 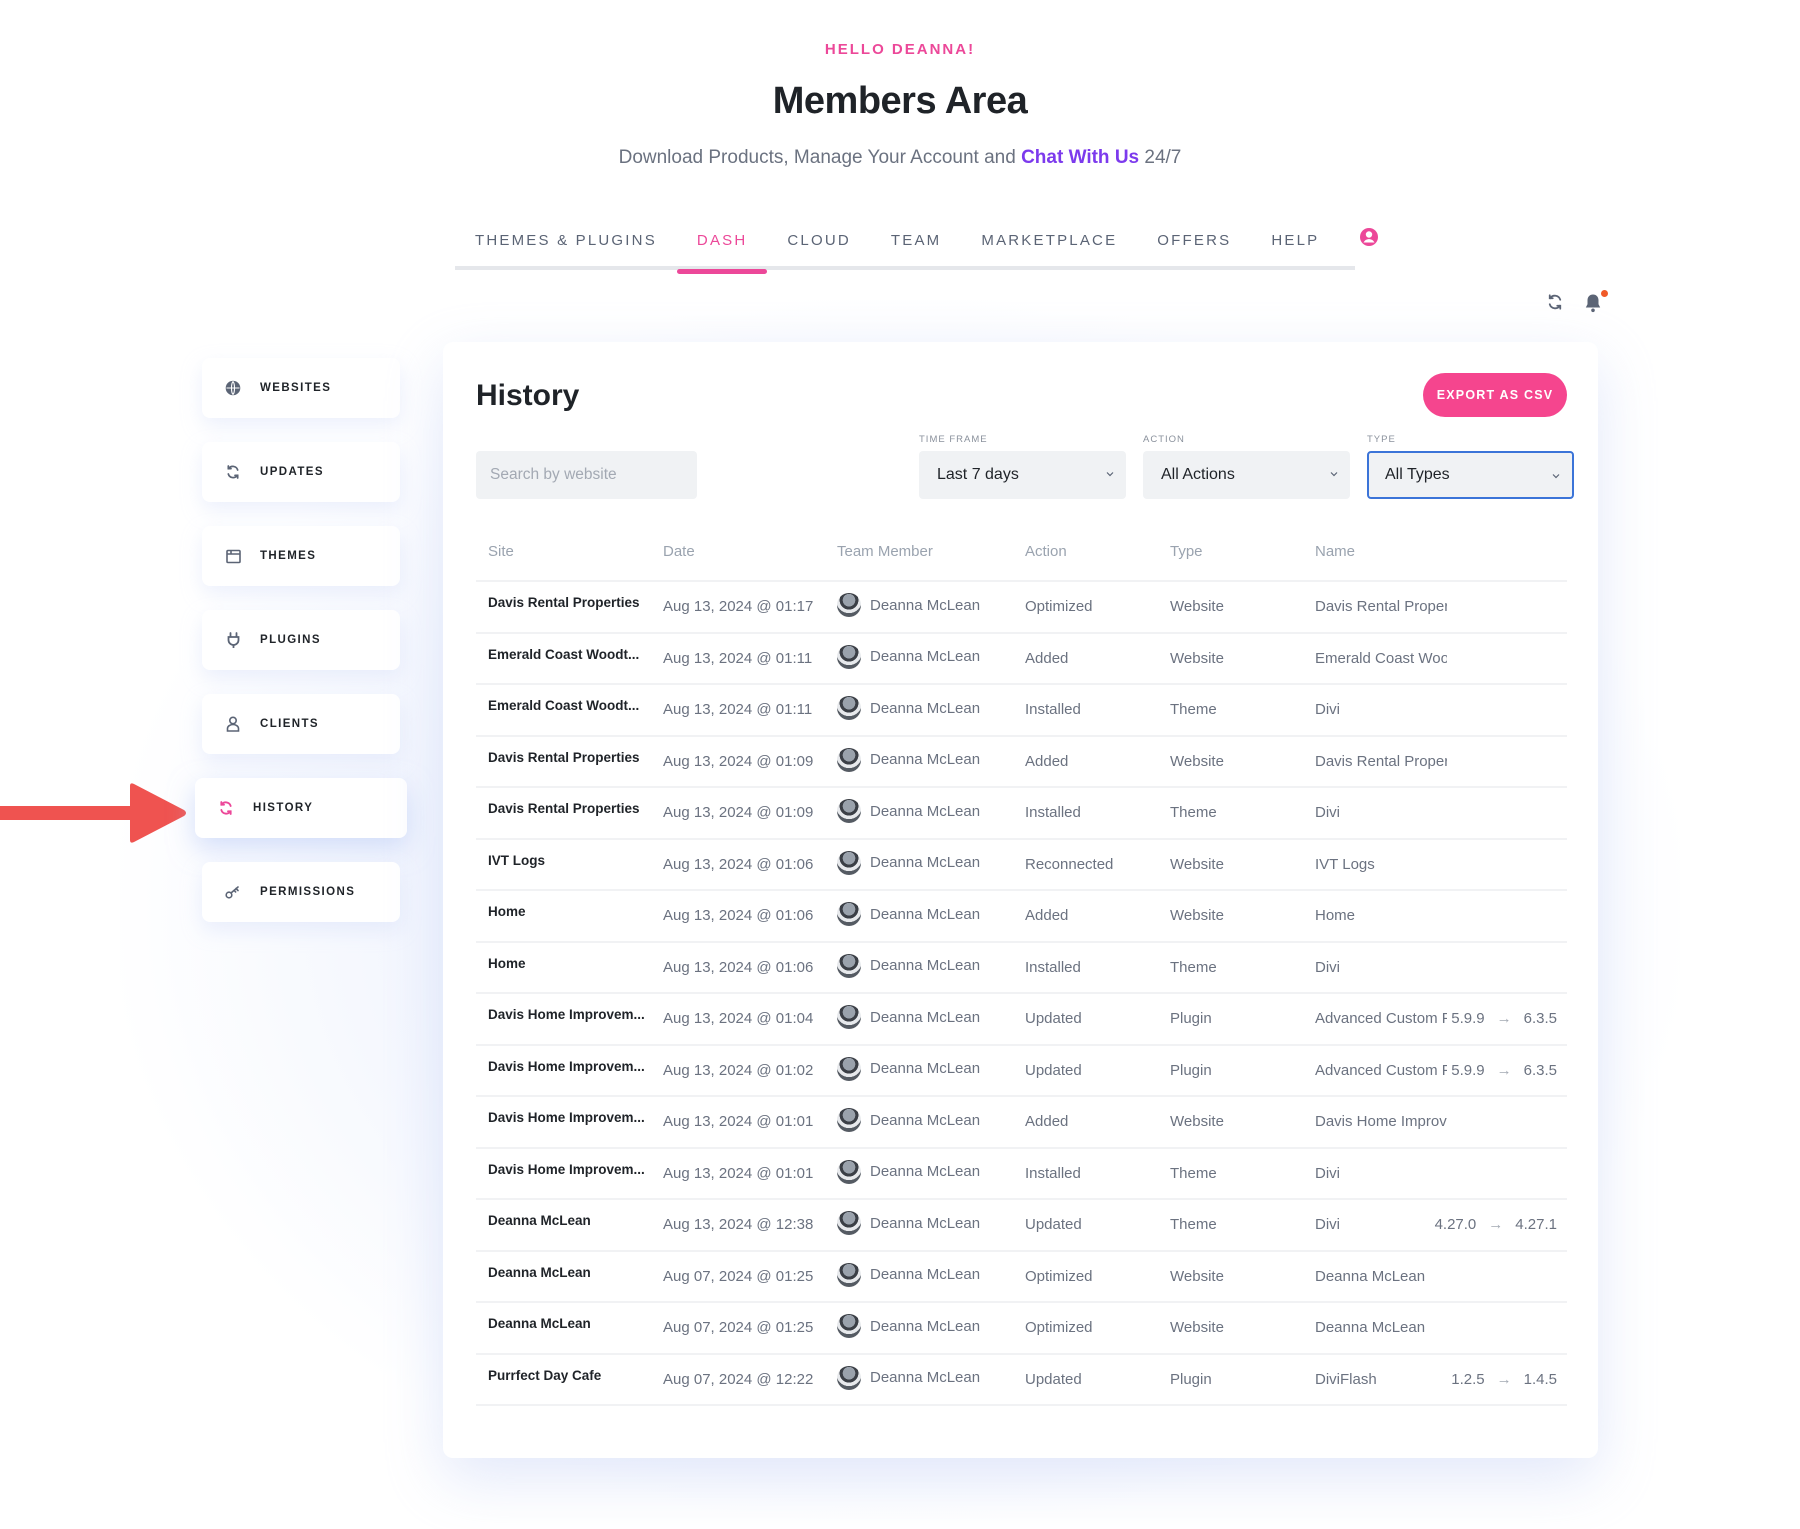 I want to click on chat-link: Chat With Us, so click(x=1080, y=157).